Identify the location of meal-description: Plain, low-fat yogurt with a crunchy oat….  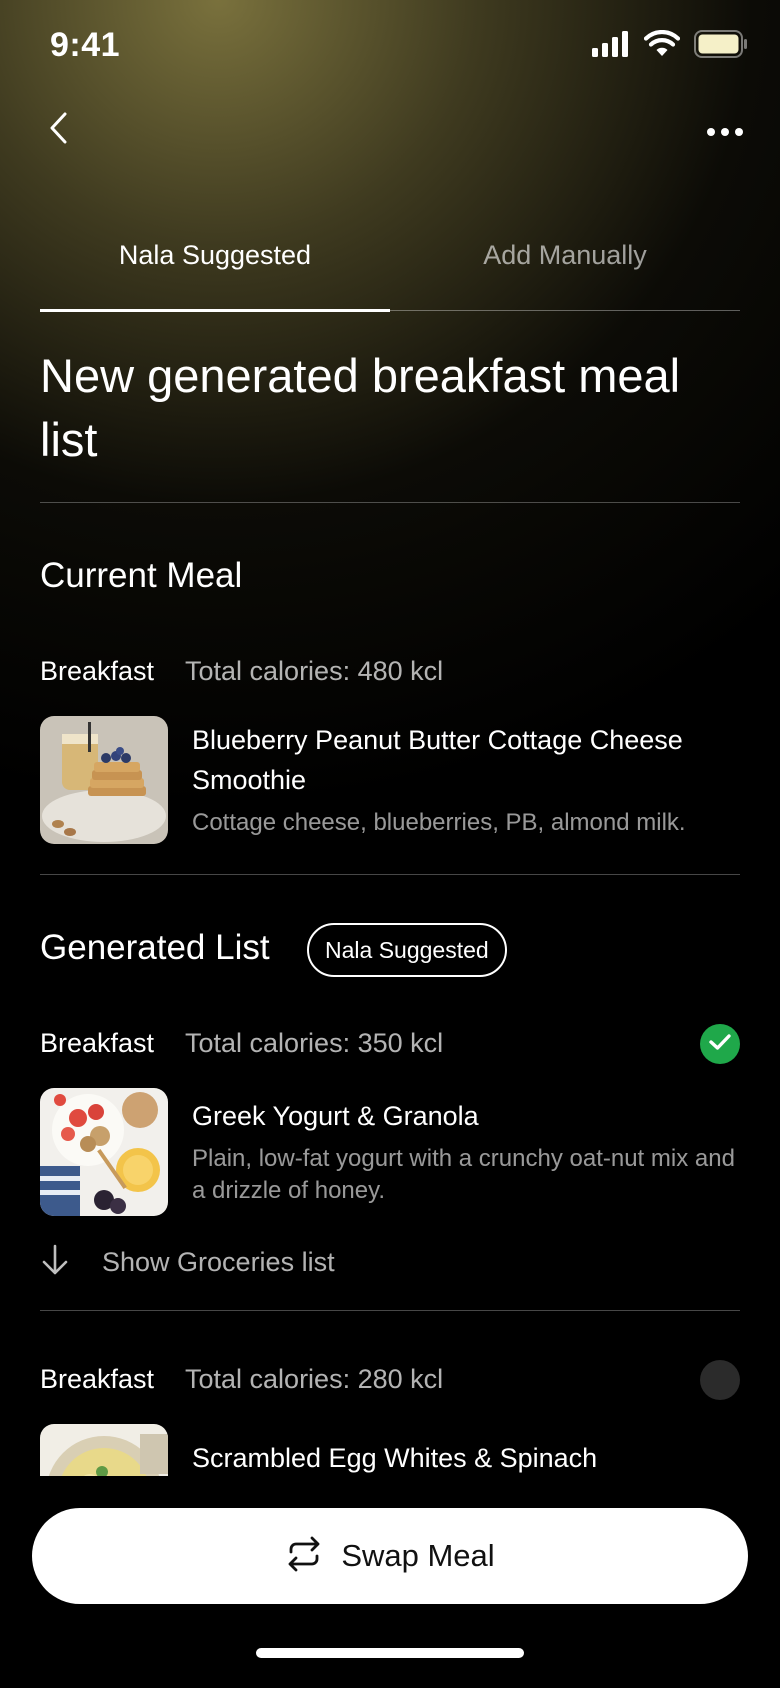
(463, 1174).